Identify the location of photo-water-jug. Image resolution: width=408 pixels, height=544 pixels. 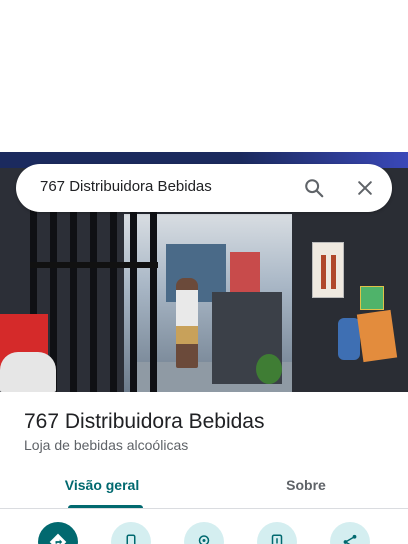
(349, 339).